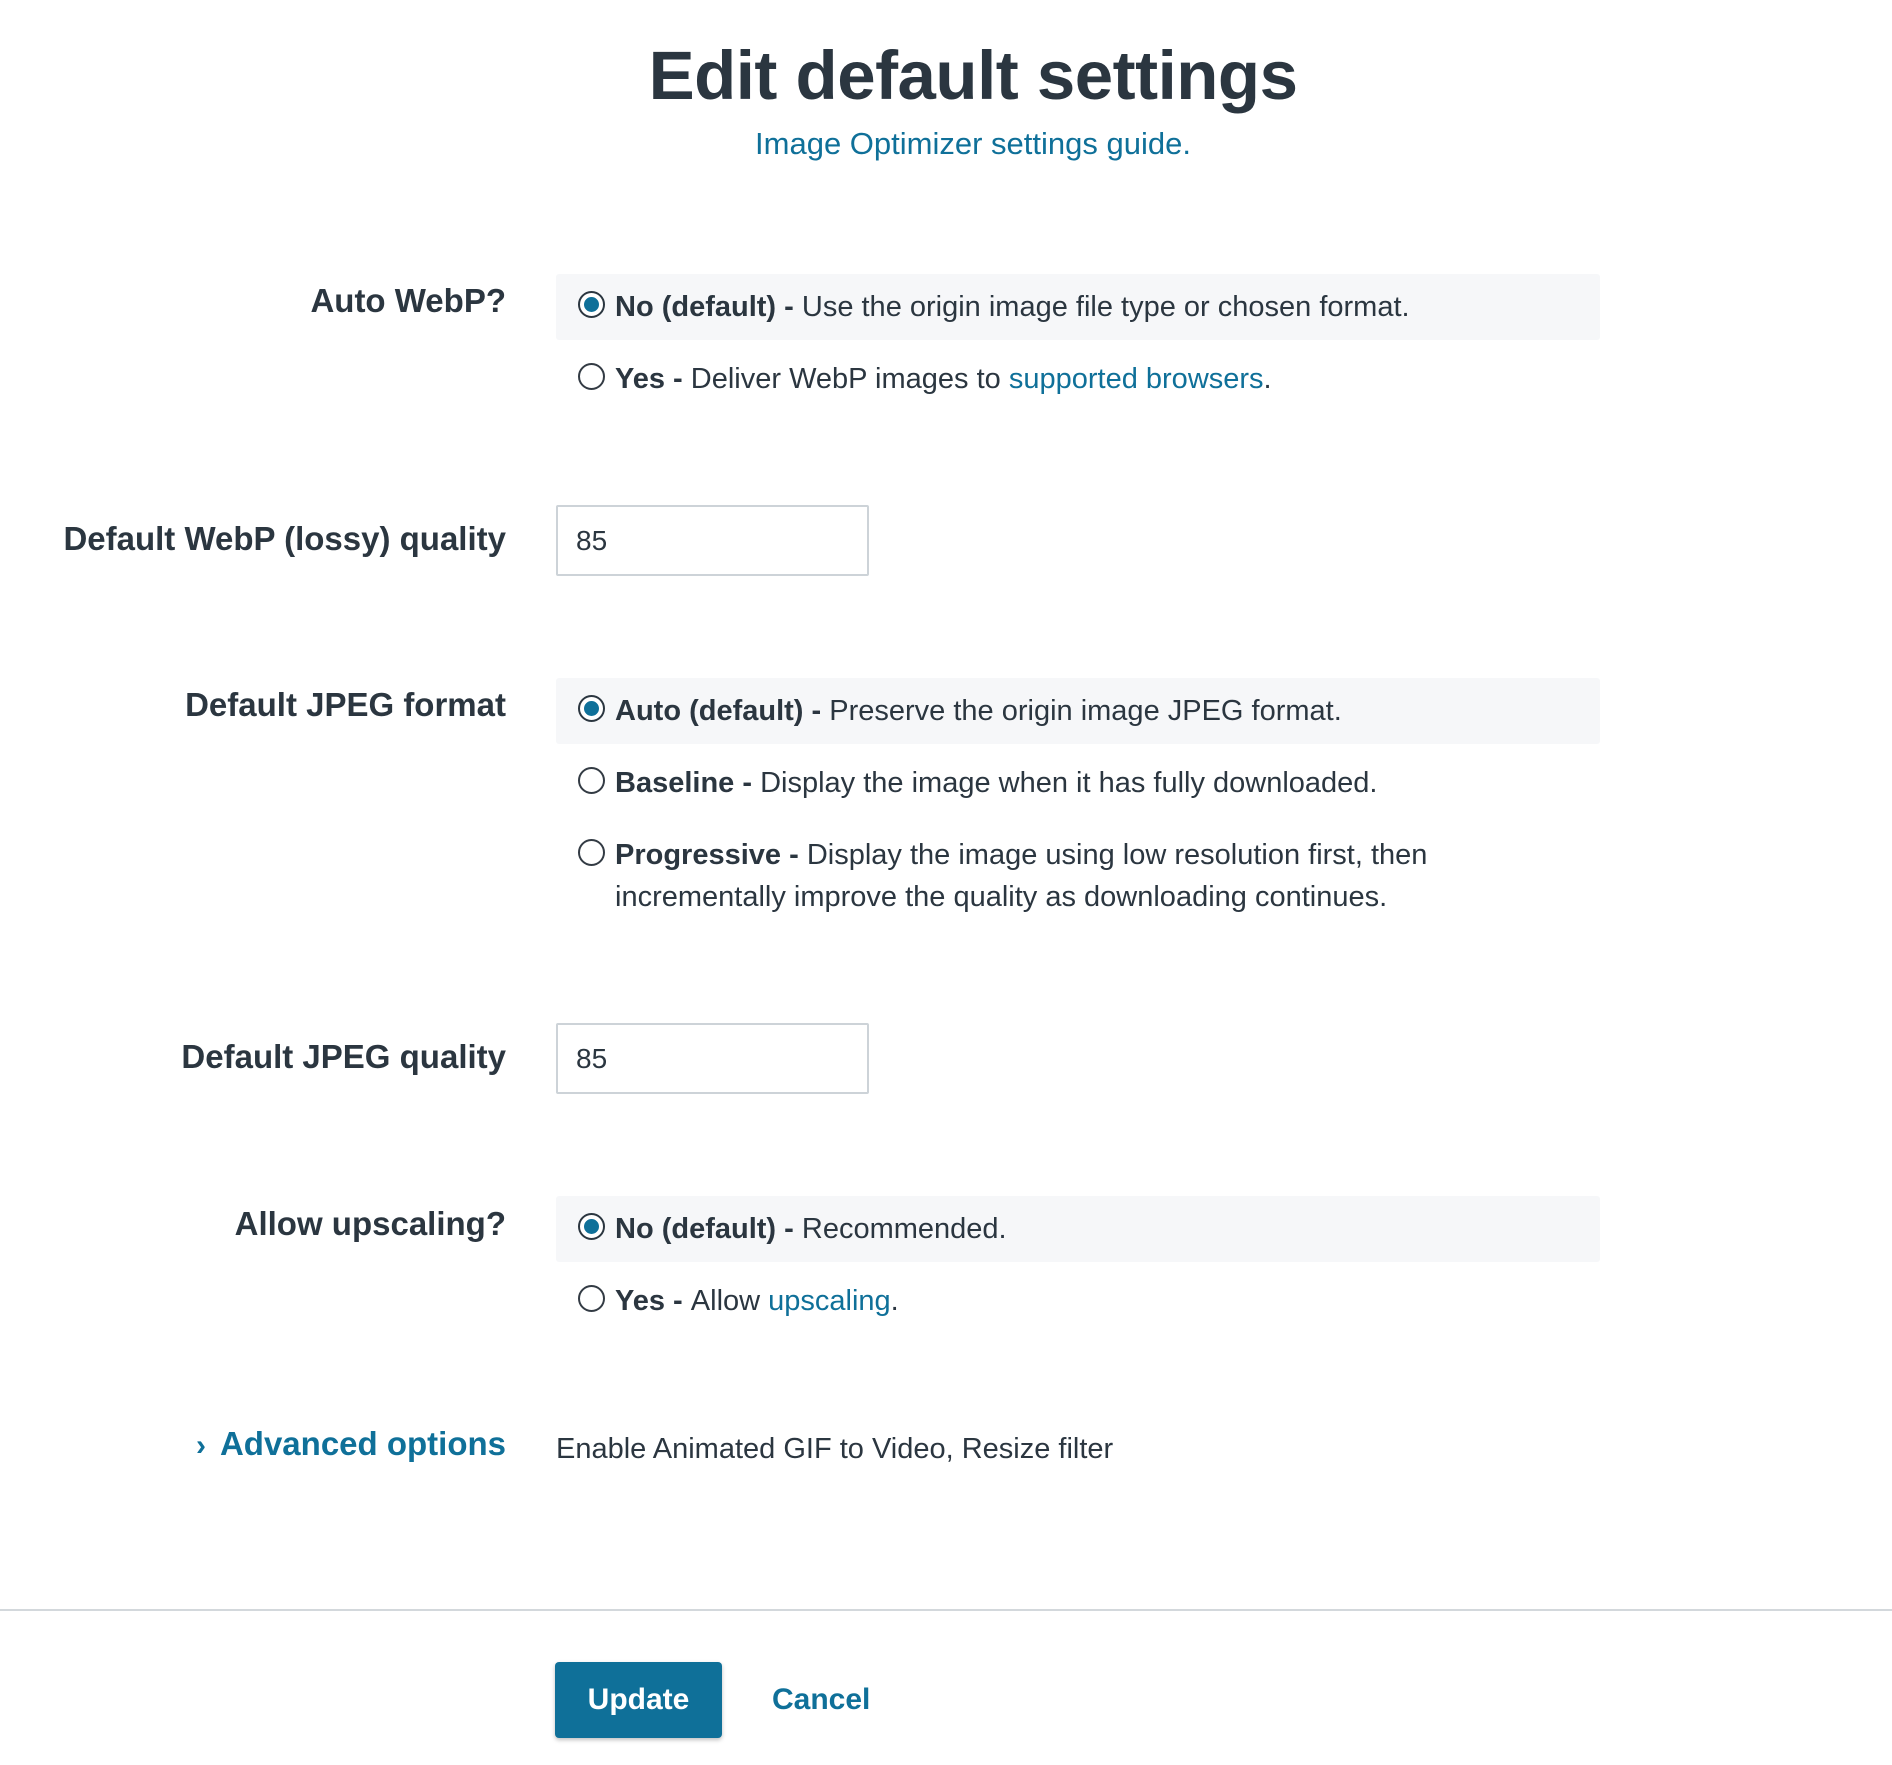 The height and width of the screenshot is (1765, 1892). What do you see at coordinates (698, 855) in the screenshot?
I see `option-title: Progressive` at bounding box center [698, 855].